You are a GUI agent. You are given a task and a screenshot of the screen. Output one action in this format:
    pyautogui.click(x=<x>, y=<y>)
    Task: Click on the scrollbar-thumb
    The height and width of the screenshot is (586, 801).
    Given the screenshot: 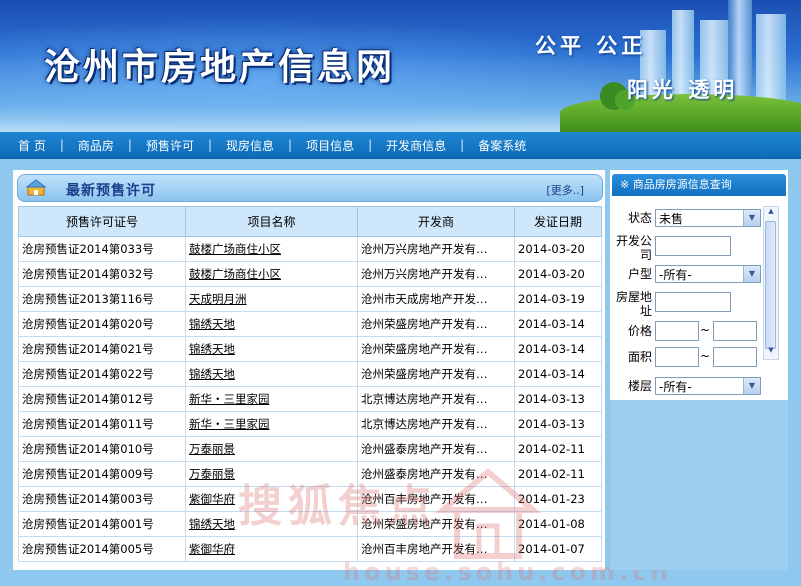 What is the action you would take?
    pyautogui.click(x=770, y=285)
    